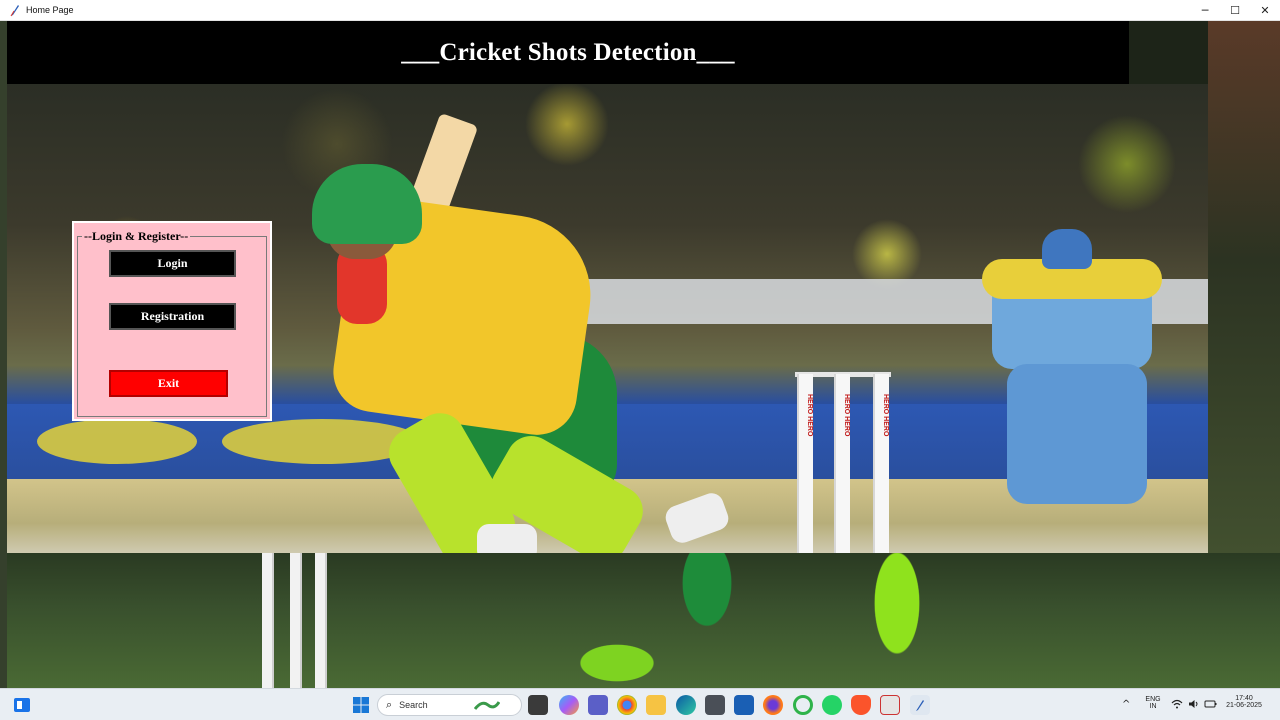  Describe the element at coordinates (1210, 704) in the screenshot. I see `battery-icon` at that location.